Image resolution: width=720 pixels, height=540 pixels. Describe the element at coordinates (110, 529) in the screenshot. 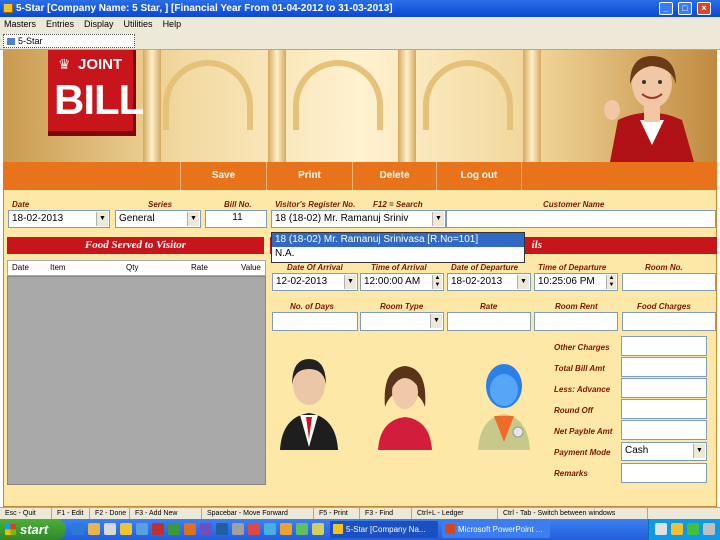

I see `quicklaunch-desktop-icon` at that location.